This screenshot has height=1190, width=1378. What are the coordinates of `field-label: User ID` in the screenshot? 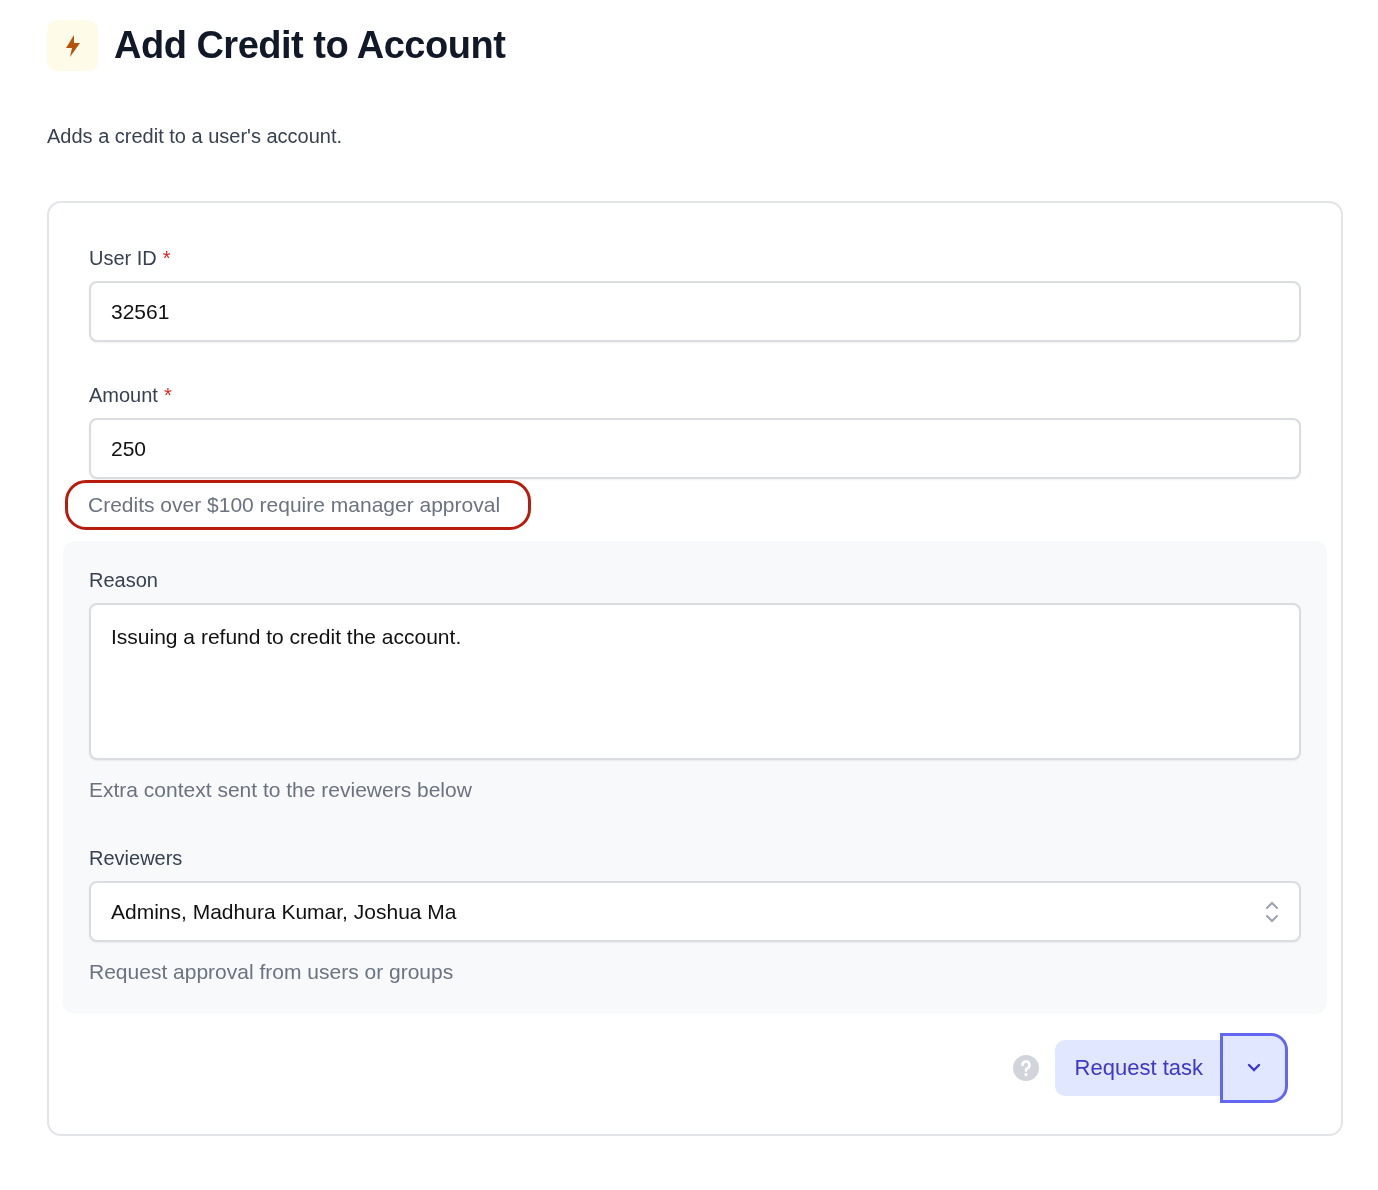 It's located at (123, 258).